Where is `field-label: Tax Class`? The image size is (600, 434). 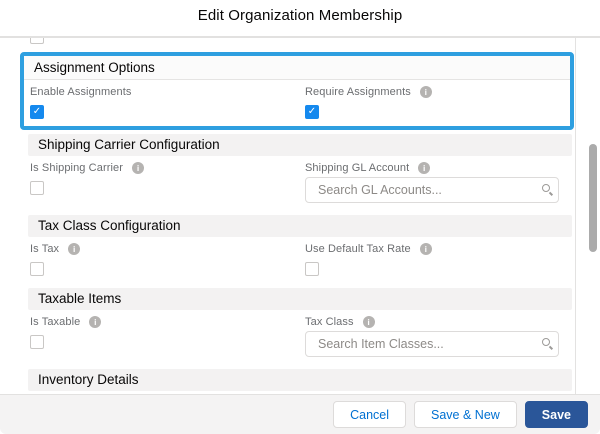
field-label: Tax Class is located at coordinates (329, 322).